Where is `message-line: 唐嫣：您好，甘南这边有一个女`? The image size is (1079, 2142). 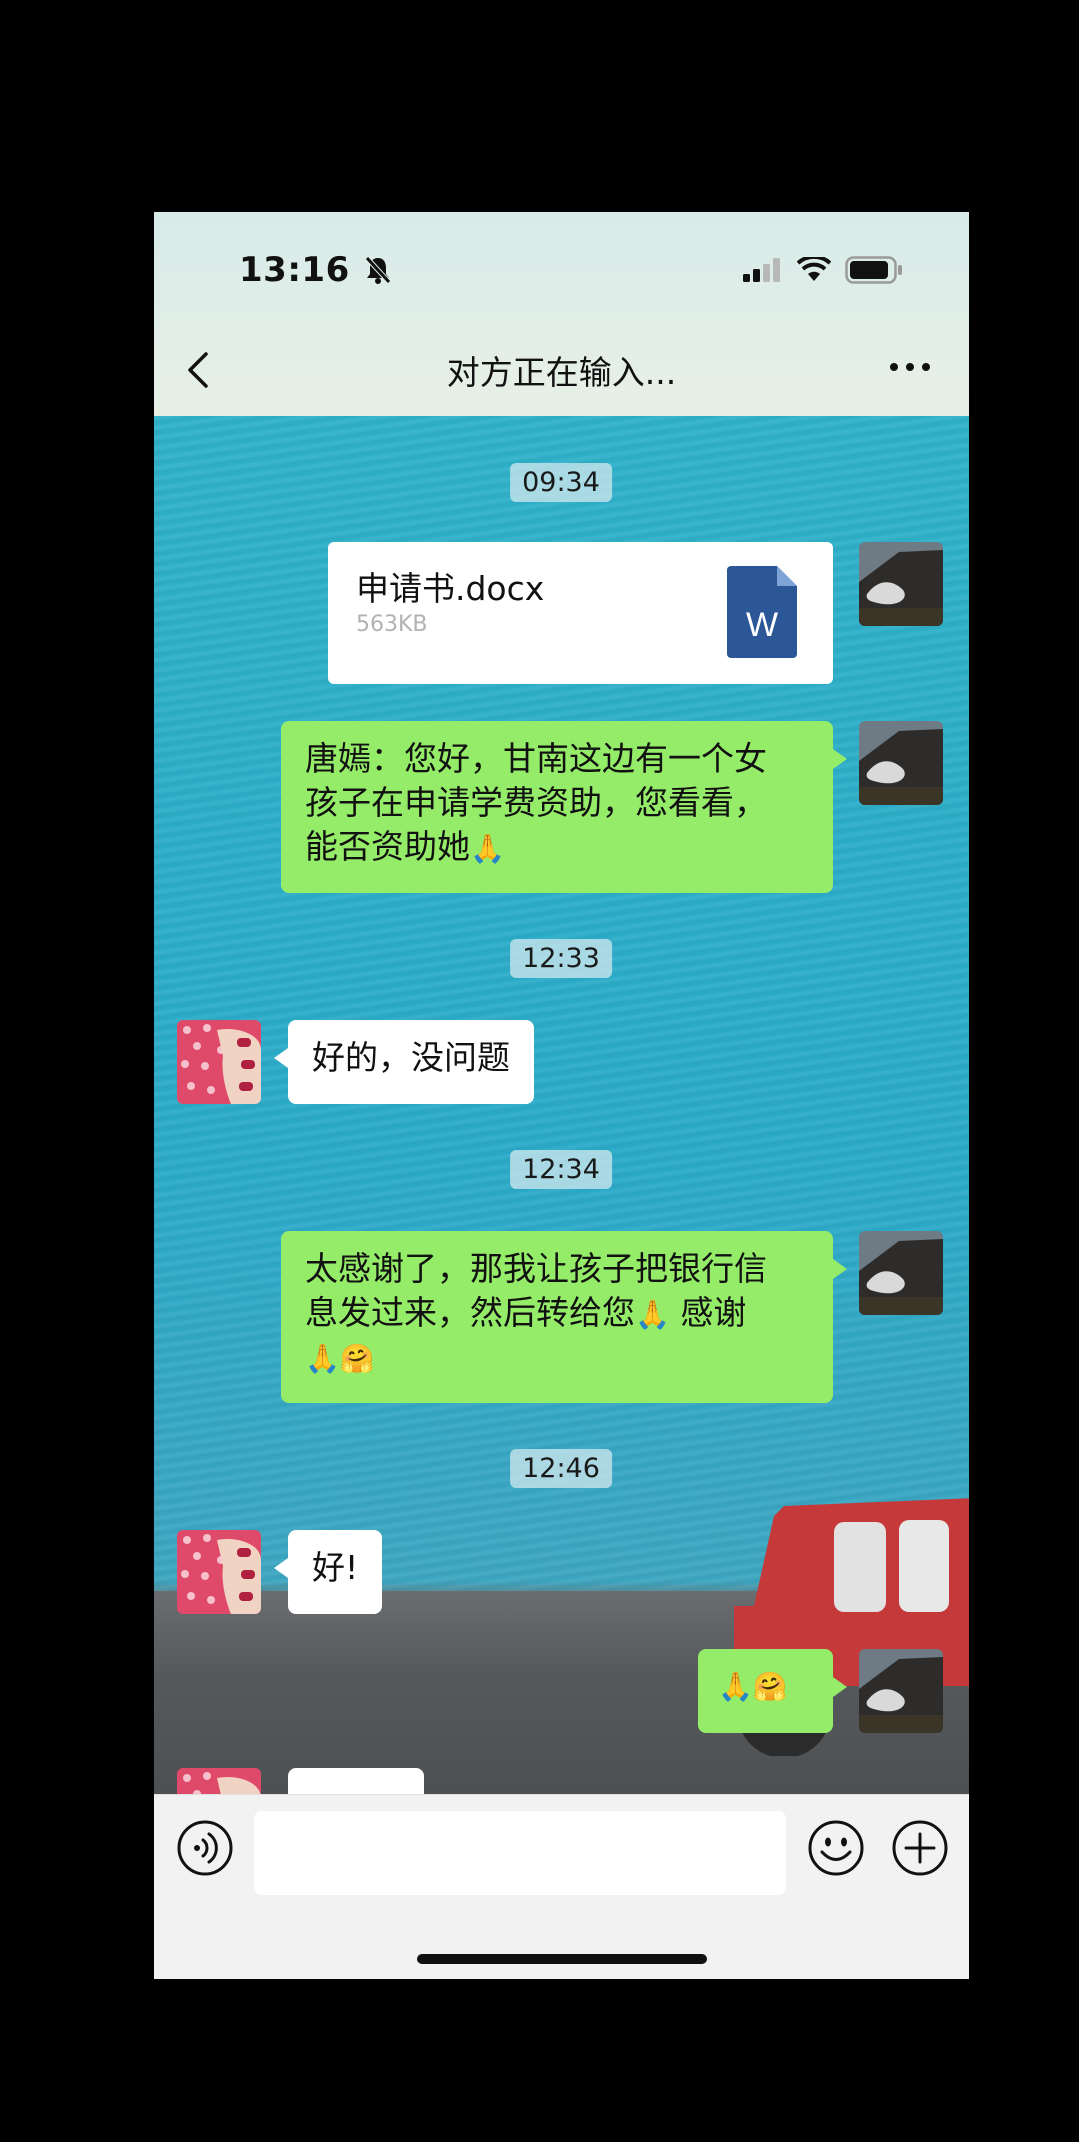 message-line: 唐嫣：您好，甘南这边有一个女 is located at coordinates (536, 758).